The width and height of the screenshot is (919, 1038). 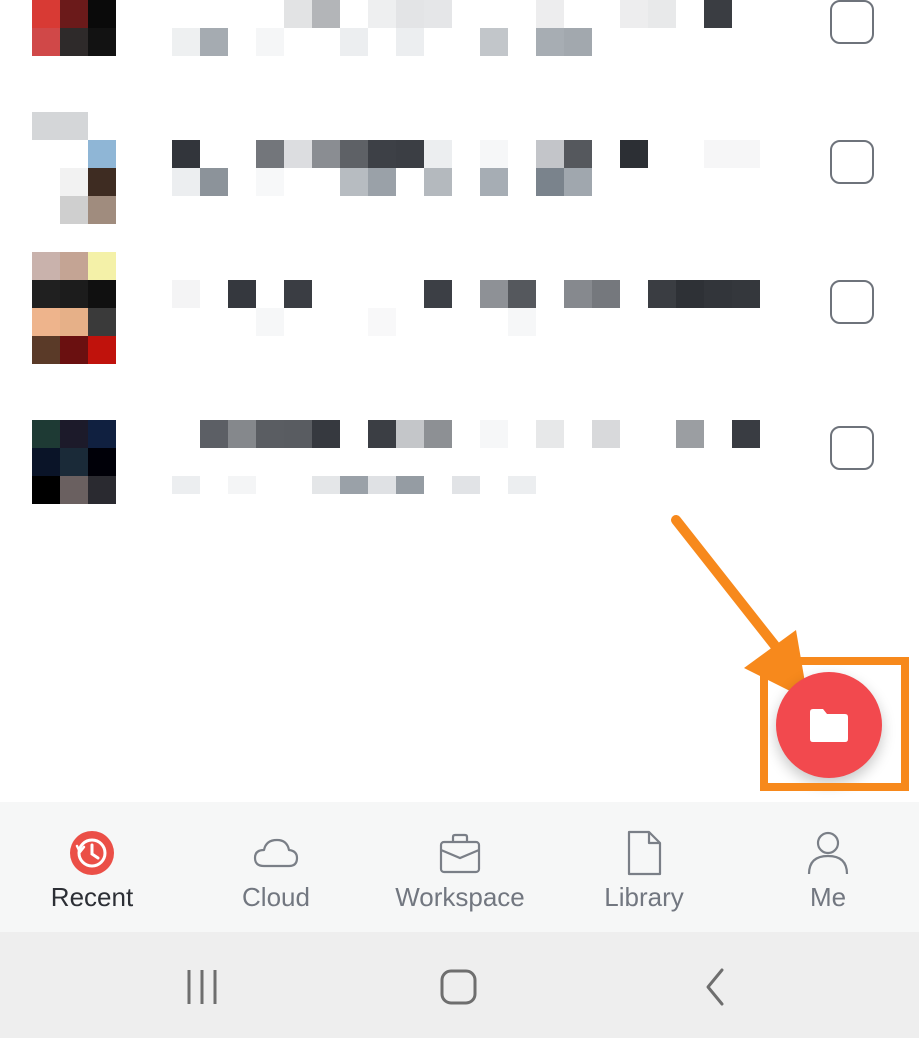 I want to click on nav-label-workspace: Workspace, so click(x=460, y=897).